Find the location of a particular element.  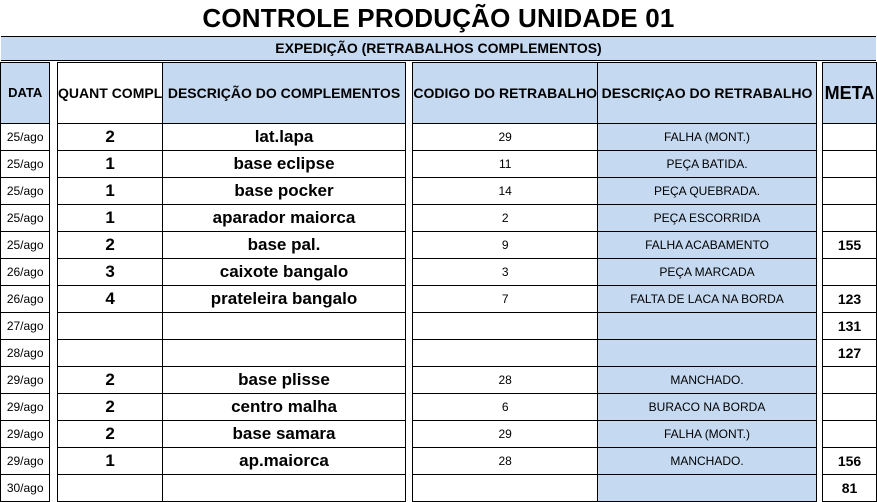

cell-qty: 3 is located at coordinates (110, 272).